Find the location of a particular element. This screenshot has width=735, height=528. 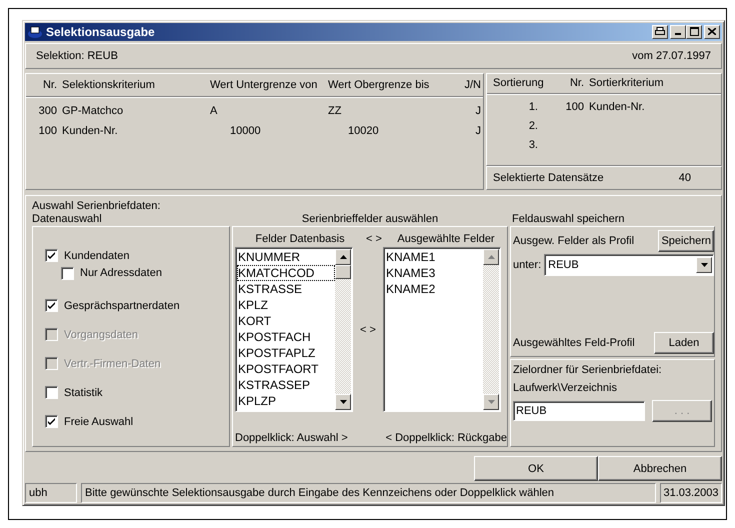

minimize-icon is located at coordinates (678, 34).